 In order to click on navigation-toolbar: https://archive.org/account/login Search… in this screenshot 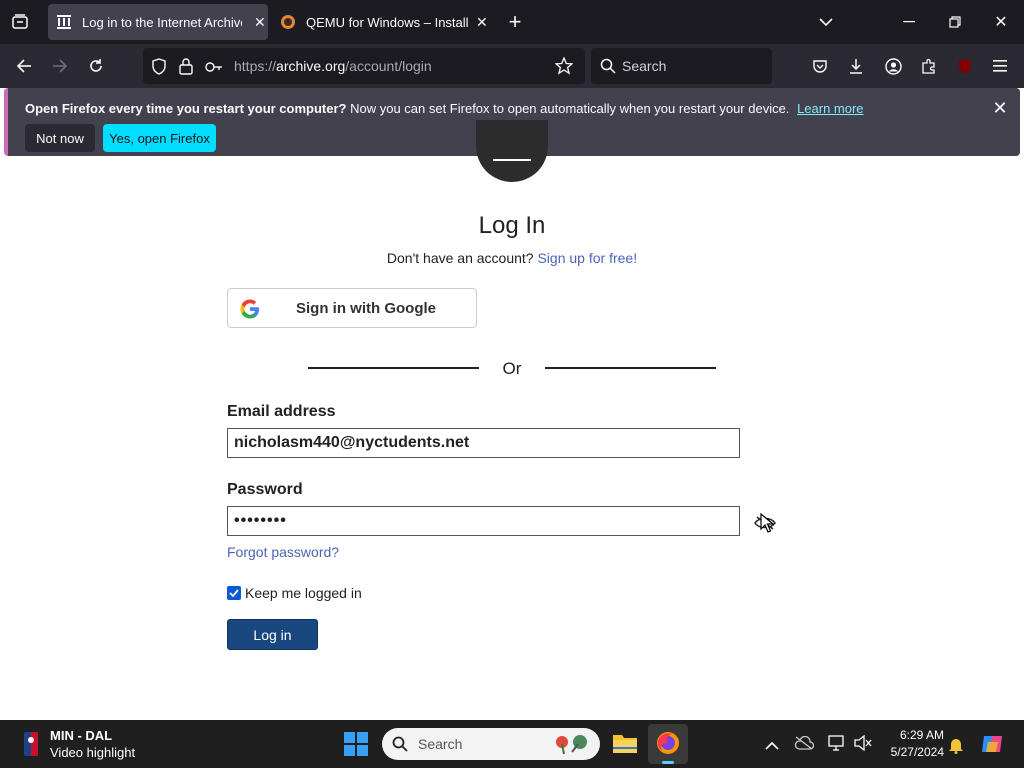, I will do `click(512, 75)`.